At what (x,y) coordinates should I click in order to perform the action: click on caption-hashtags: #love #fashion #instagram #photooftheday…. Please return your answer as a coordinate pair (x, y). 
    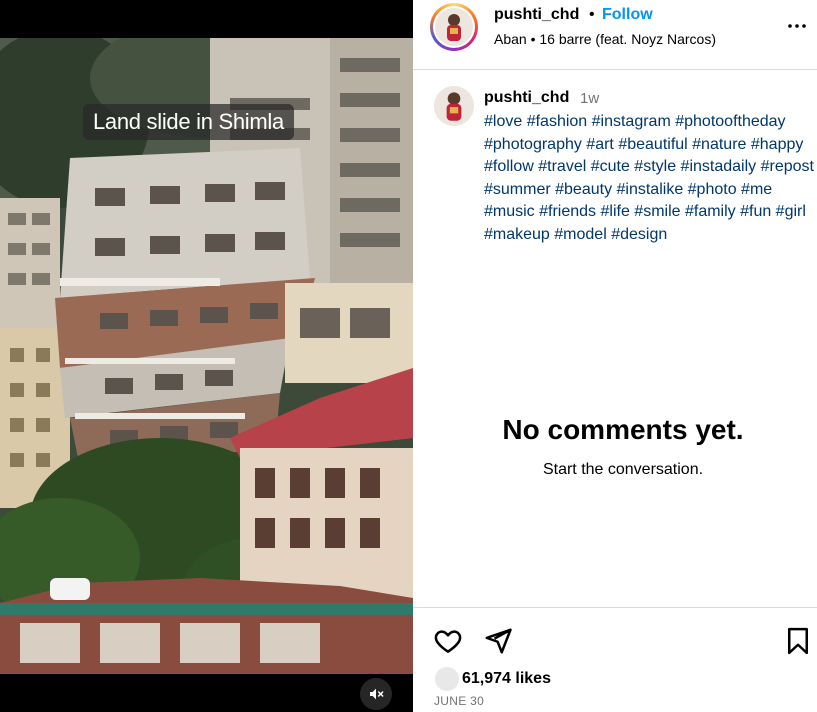
    Looking at the image, I should click on (650, 179).